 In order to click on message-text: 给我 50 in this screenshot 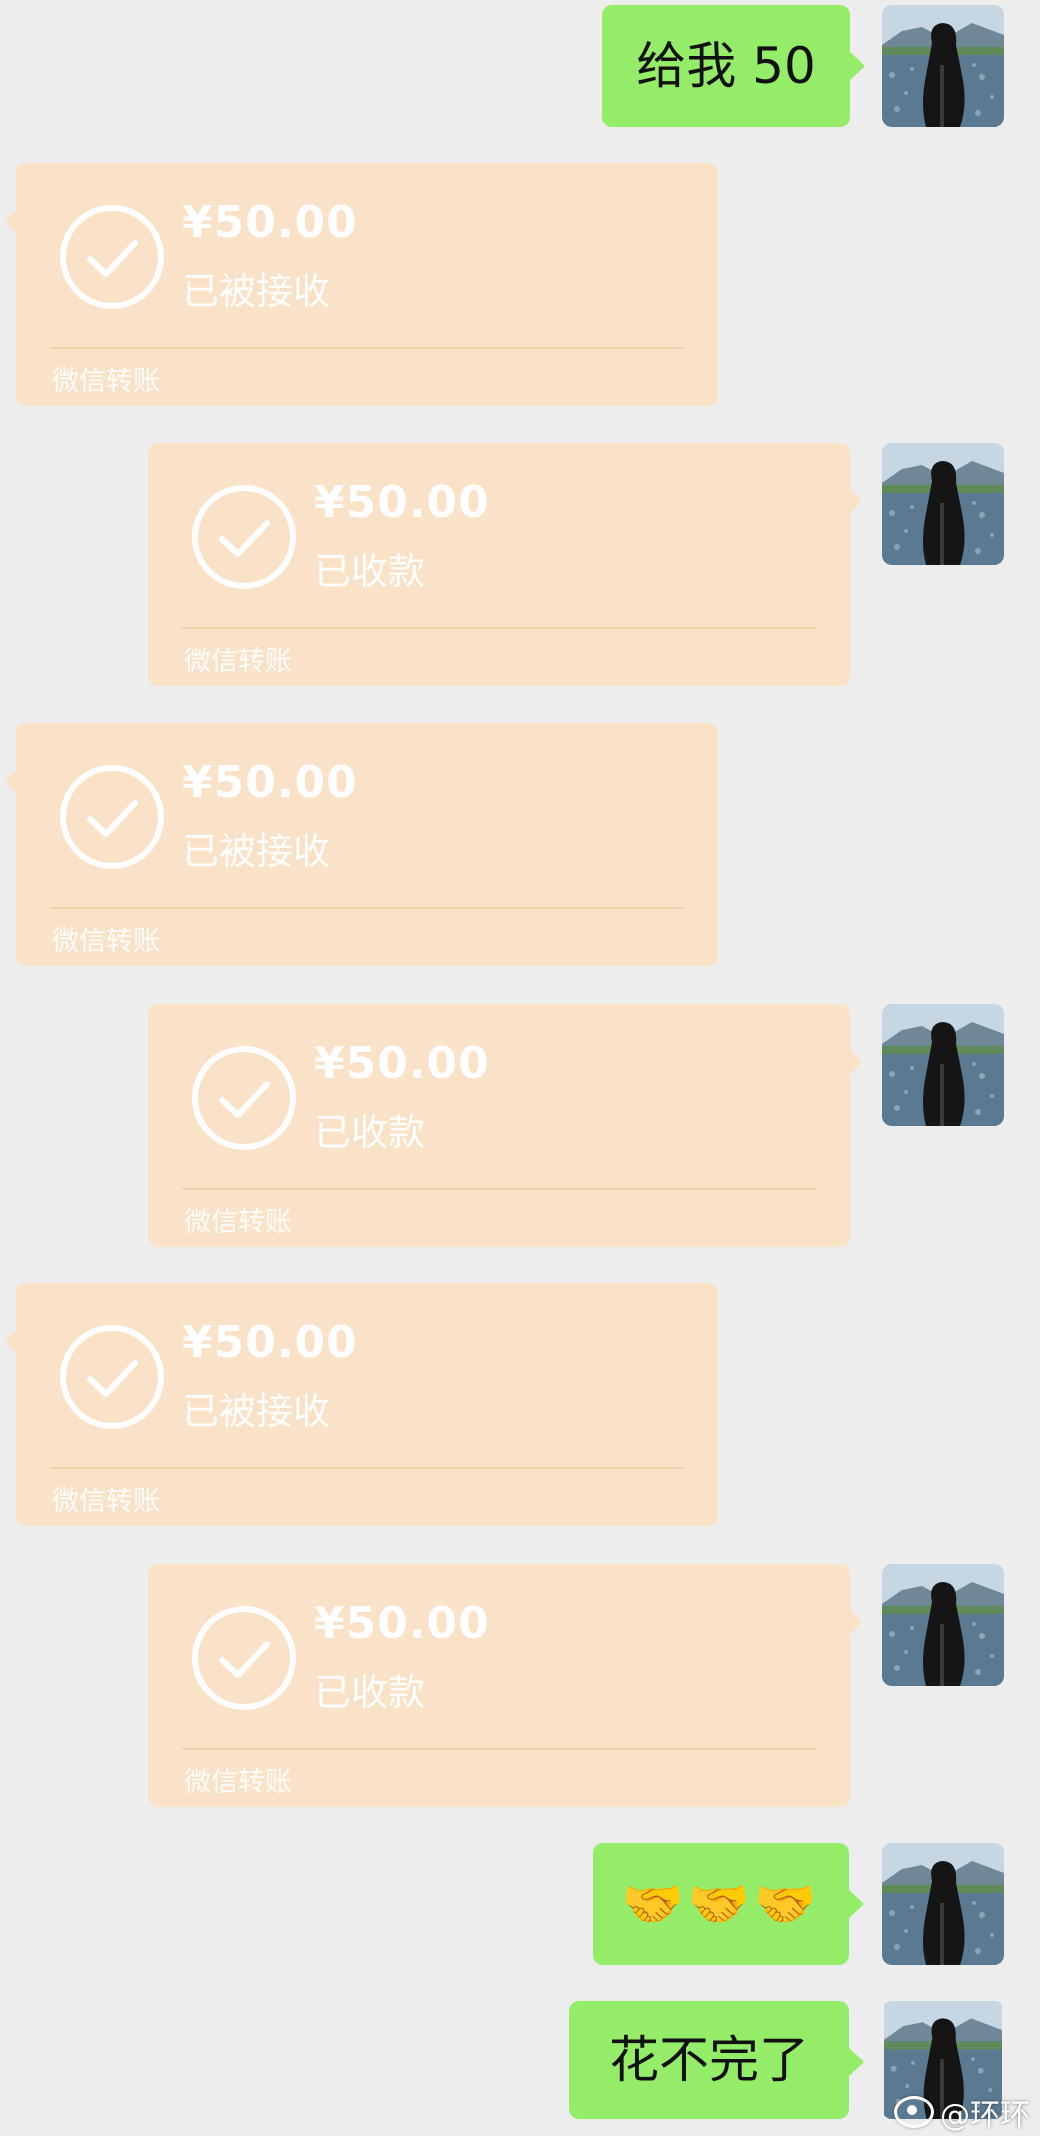, I will do `click(726, 66)`.